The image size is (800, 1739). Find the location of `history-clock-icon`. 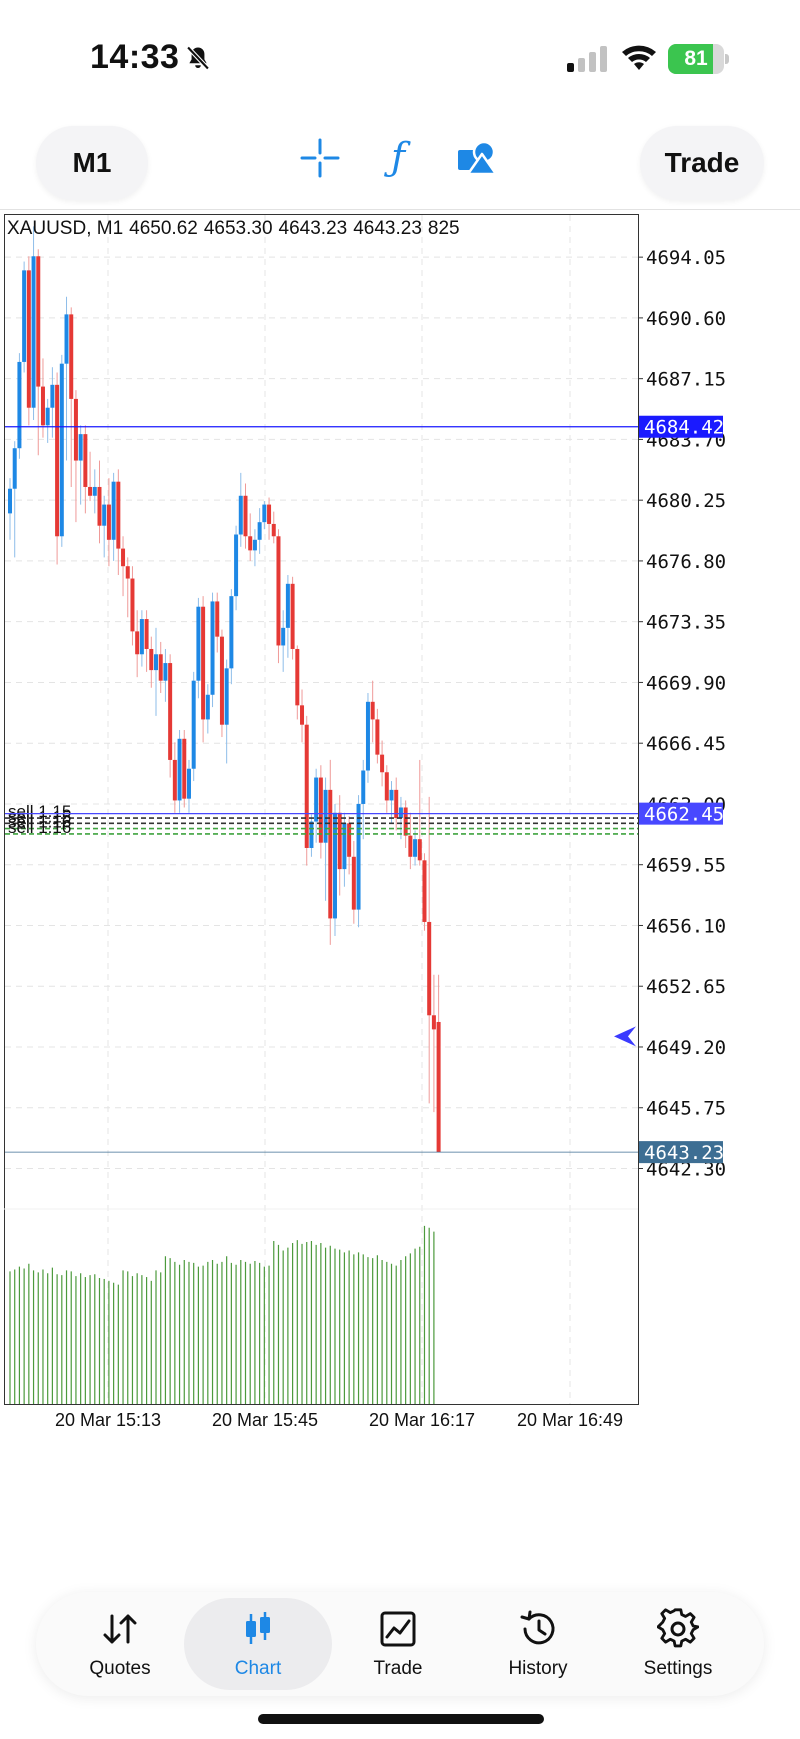

history-clock-icon is located at coordinates (537, 1627).